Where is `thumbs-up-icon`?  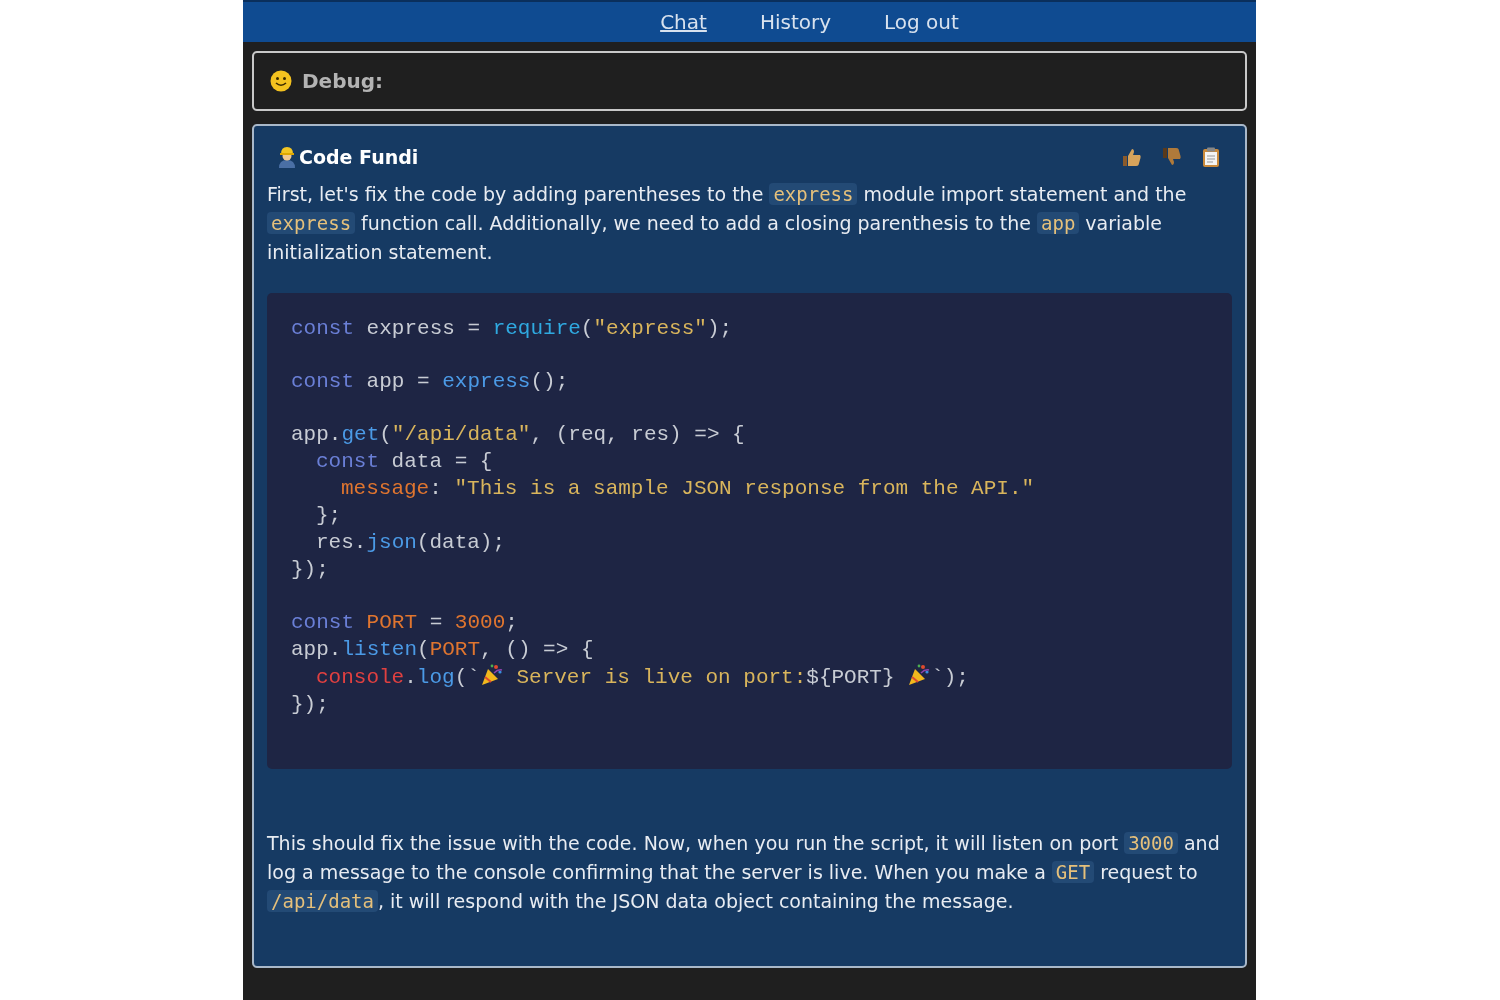
thumbs-up-icon is located at coordinates (1132, 157).